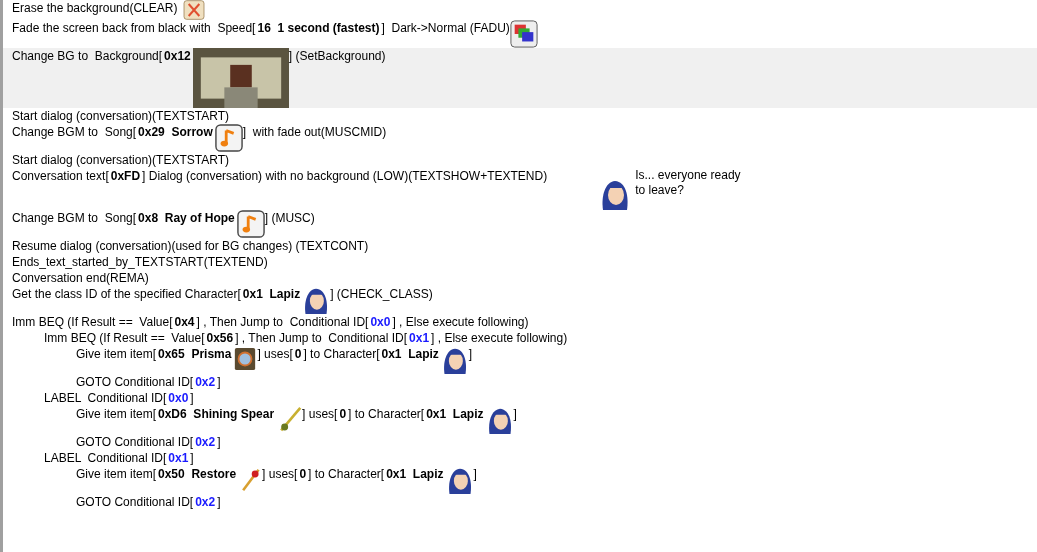  What do you see at coordinates (523, 34) in the screenshot?
I see `layers-icon` at bounding box center [523, 34].